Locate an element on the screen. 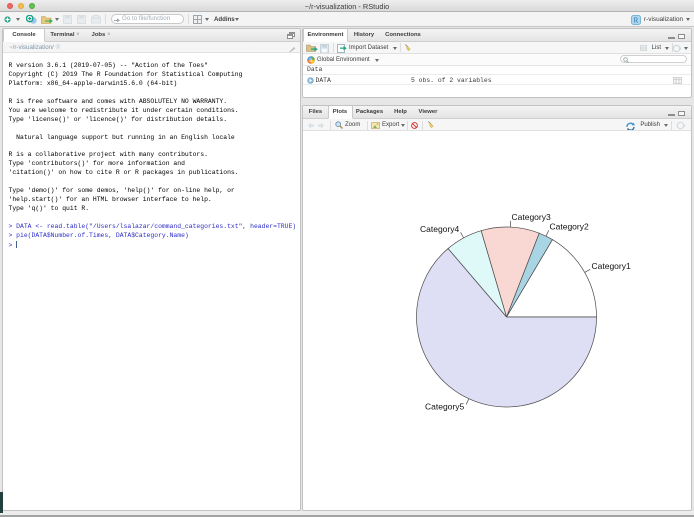 This screenshot has width=694, height=517. svg-text: Category5 is located at coordinates (444, 407).